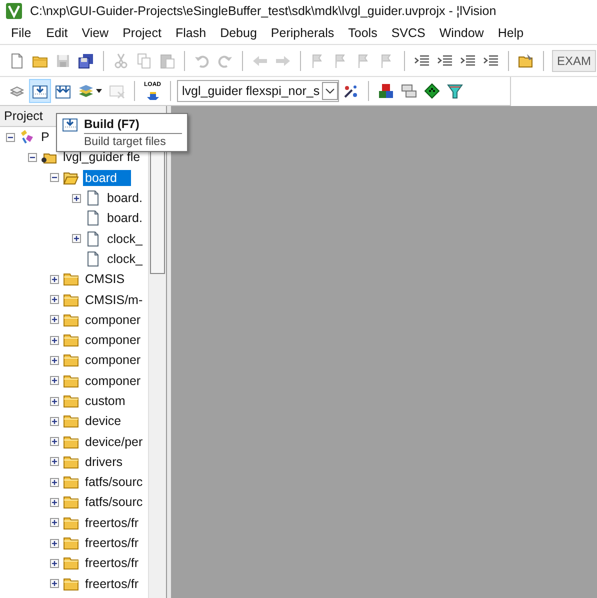 The height and width of the screenshot is (598, 597). I want to click on rebuild-icon, so click(63, 91).